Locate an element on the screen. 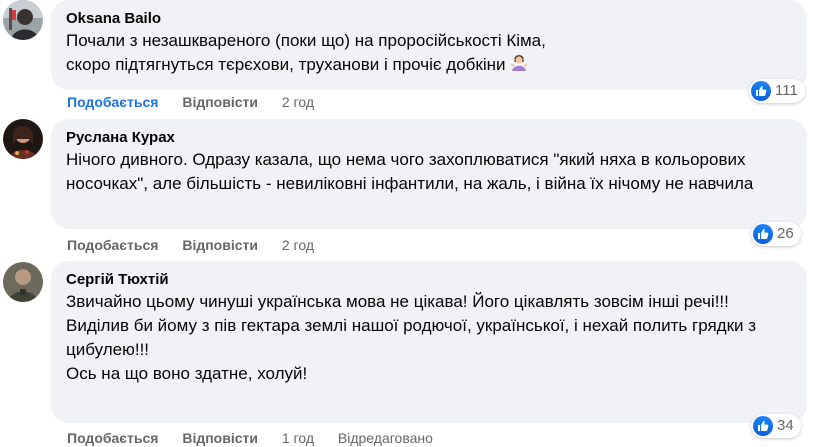 This screenshot has width=828, height=447. reaction-count: 34 is located at coordinates (785, 425).